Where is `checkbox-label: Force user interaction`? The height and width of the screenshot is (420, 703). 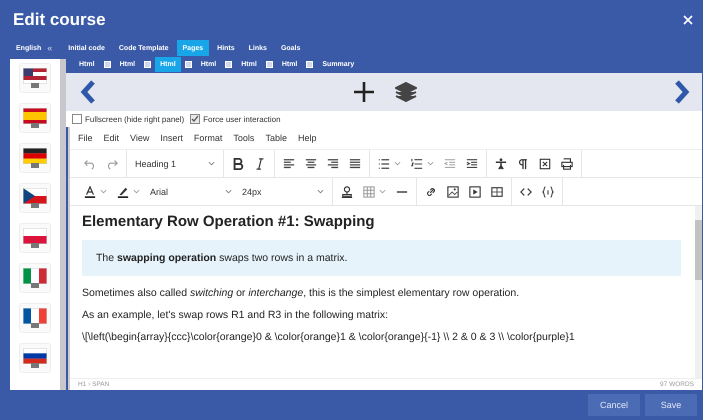 checkbox-label: Force user interaction is located at coordinates (242, 119).